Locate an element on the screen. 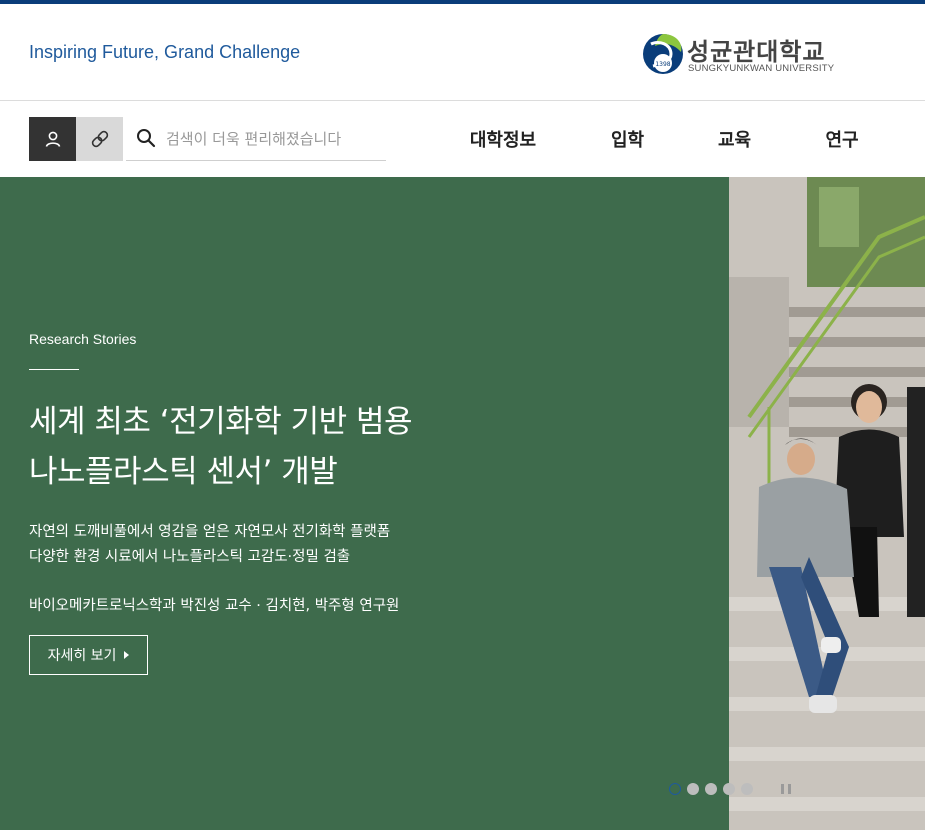 The width and height of the screenshot is (925, 830). logo-year: 1398 is located at coordinates (662, 64).